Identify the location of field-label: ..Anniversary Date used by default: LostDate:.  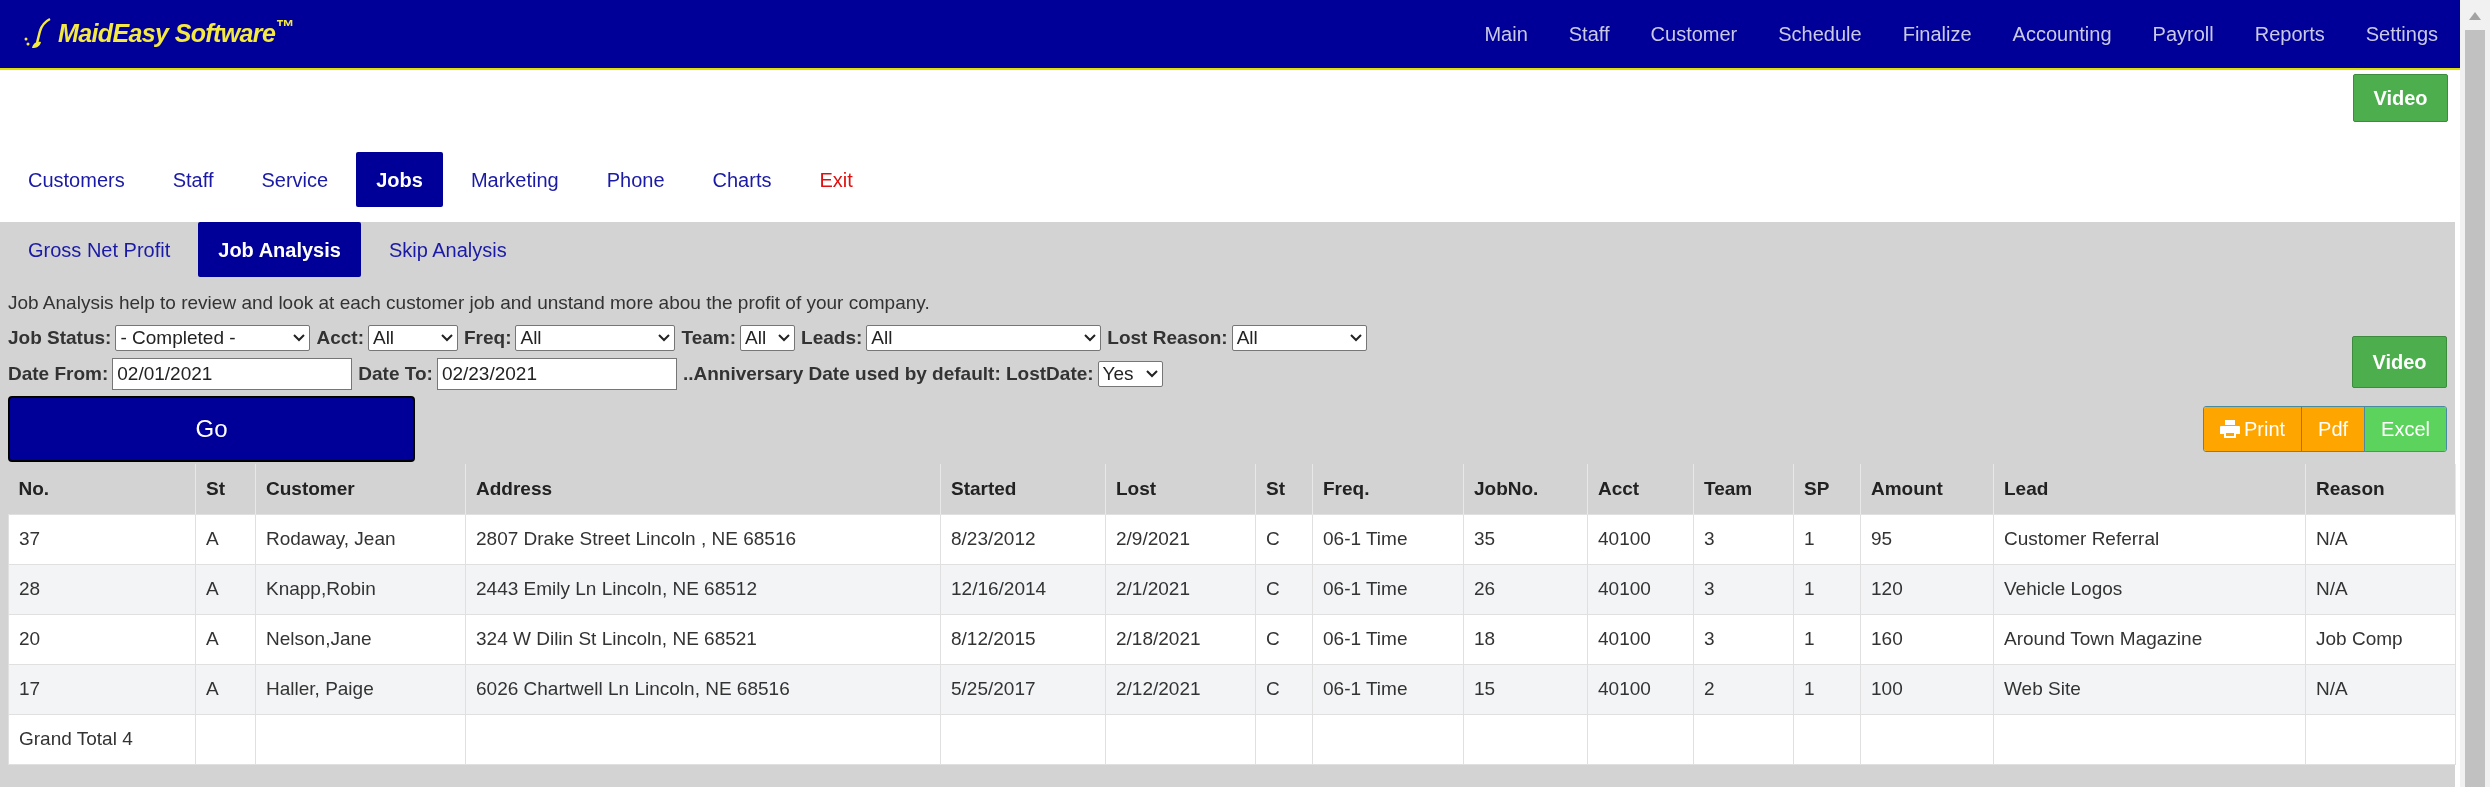
(888, 373).